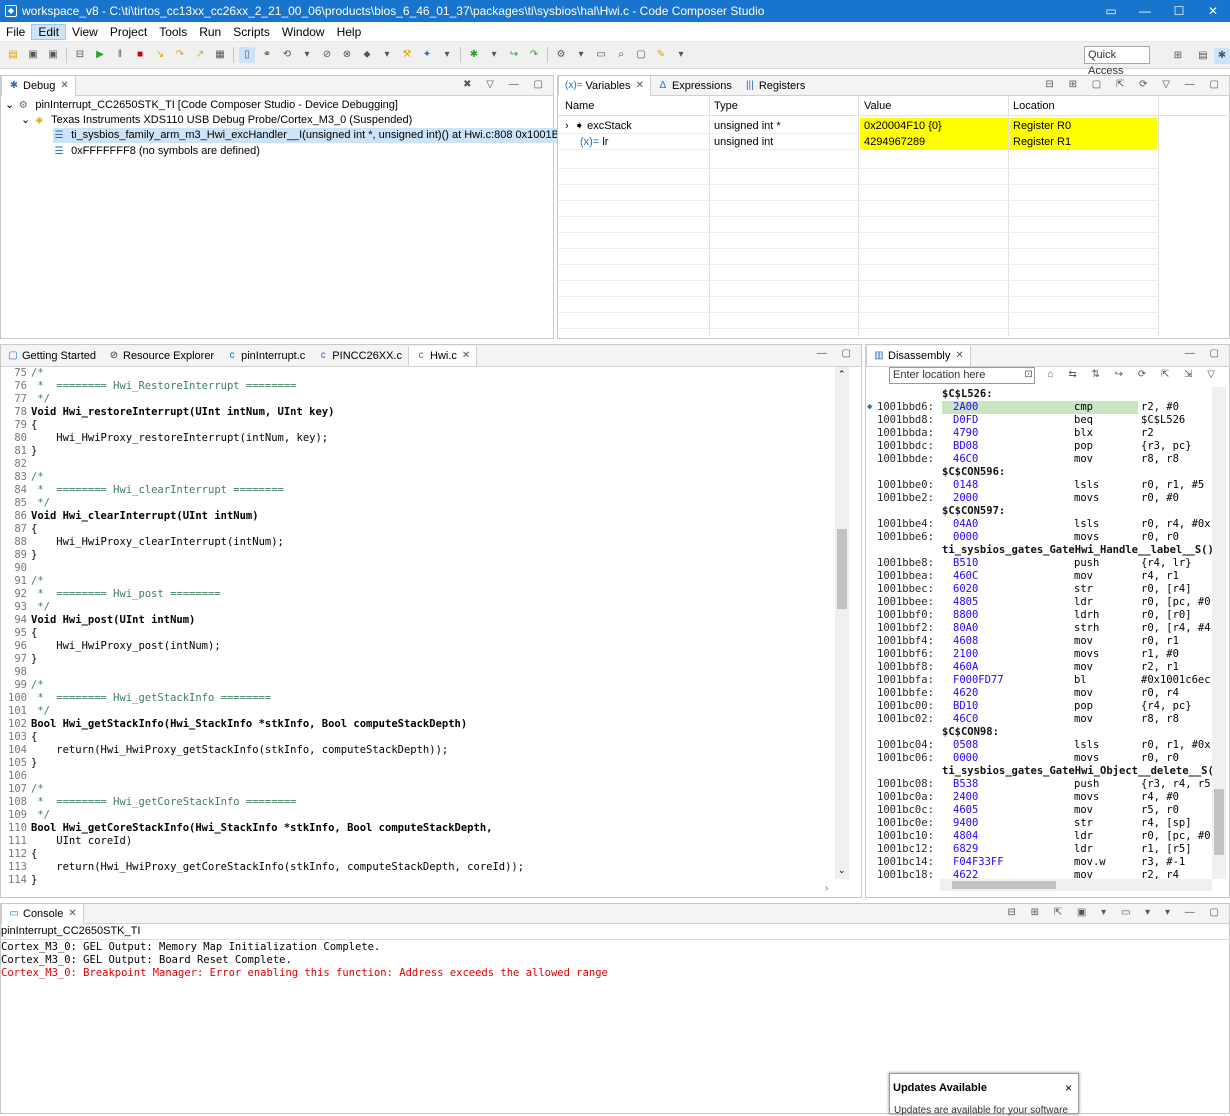  I want to click on instruction-opcode: 6829, so click(966, 849).